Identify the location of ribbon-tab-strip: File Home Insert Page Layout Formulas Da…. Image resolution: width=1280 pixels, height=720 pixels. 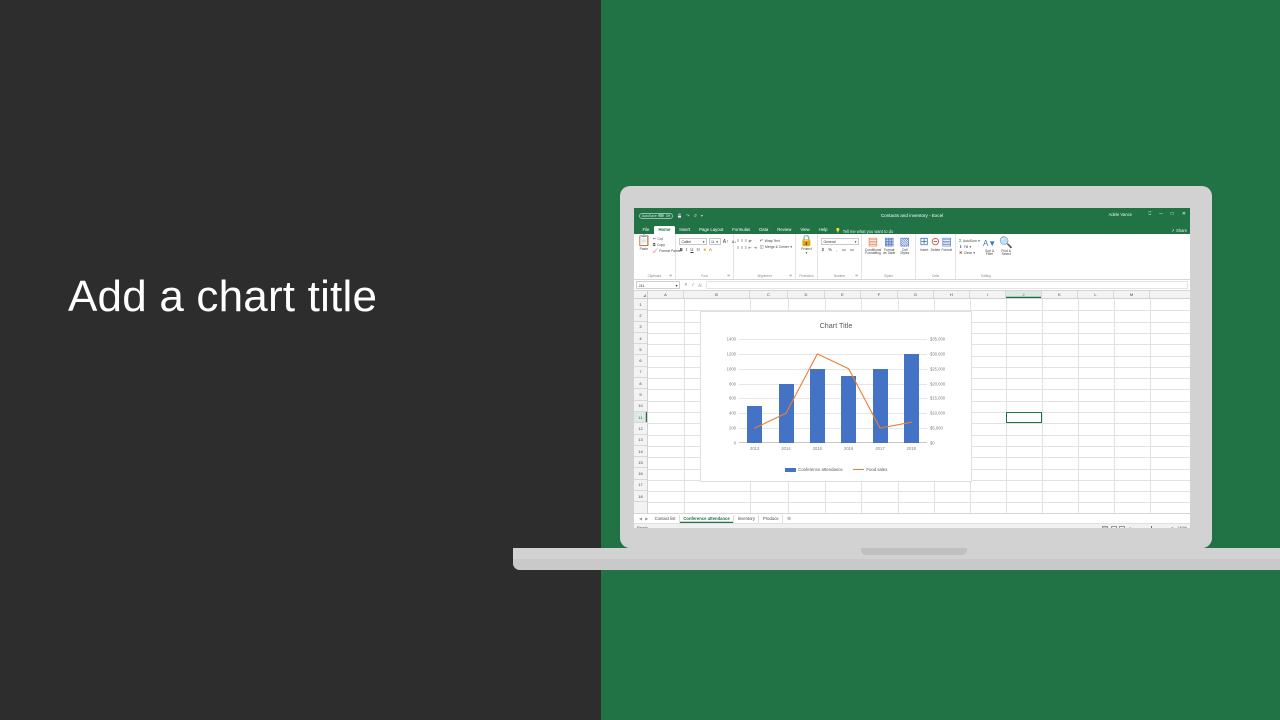
(912, 228).